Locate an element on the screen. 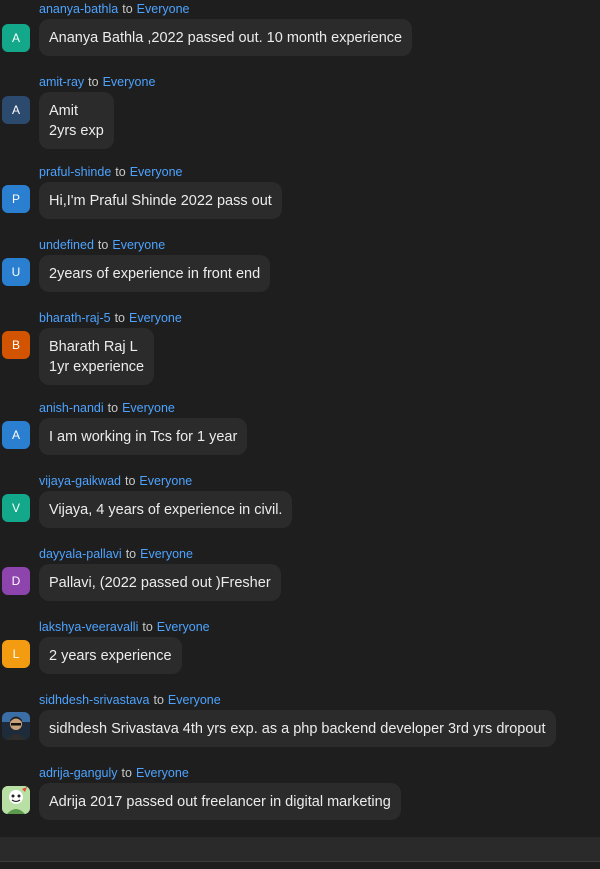  message-bubble: 2years of experience in front end is located at coordinates (155, 273).